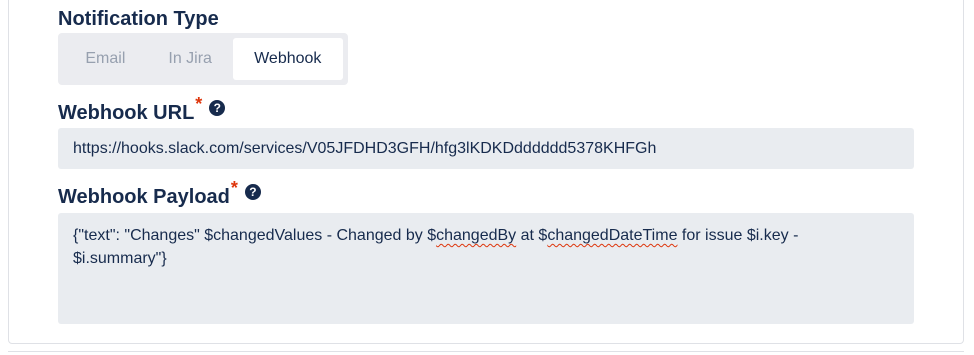 This screenshot has height=355, width=974. What do you see at coordinates (486, 351) in the screenshot?
I see `divider` at bounding box center [486, 351].